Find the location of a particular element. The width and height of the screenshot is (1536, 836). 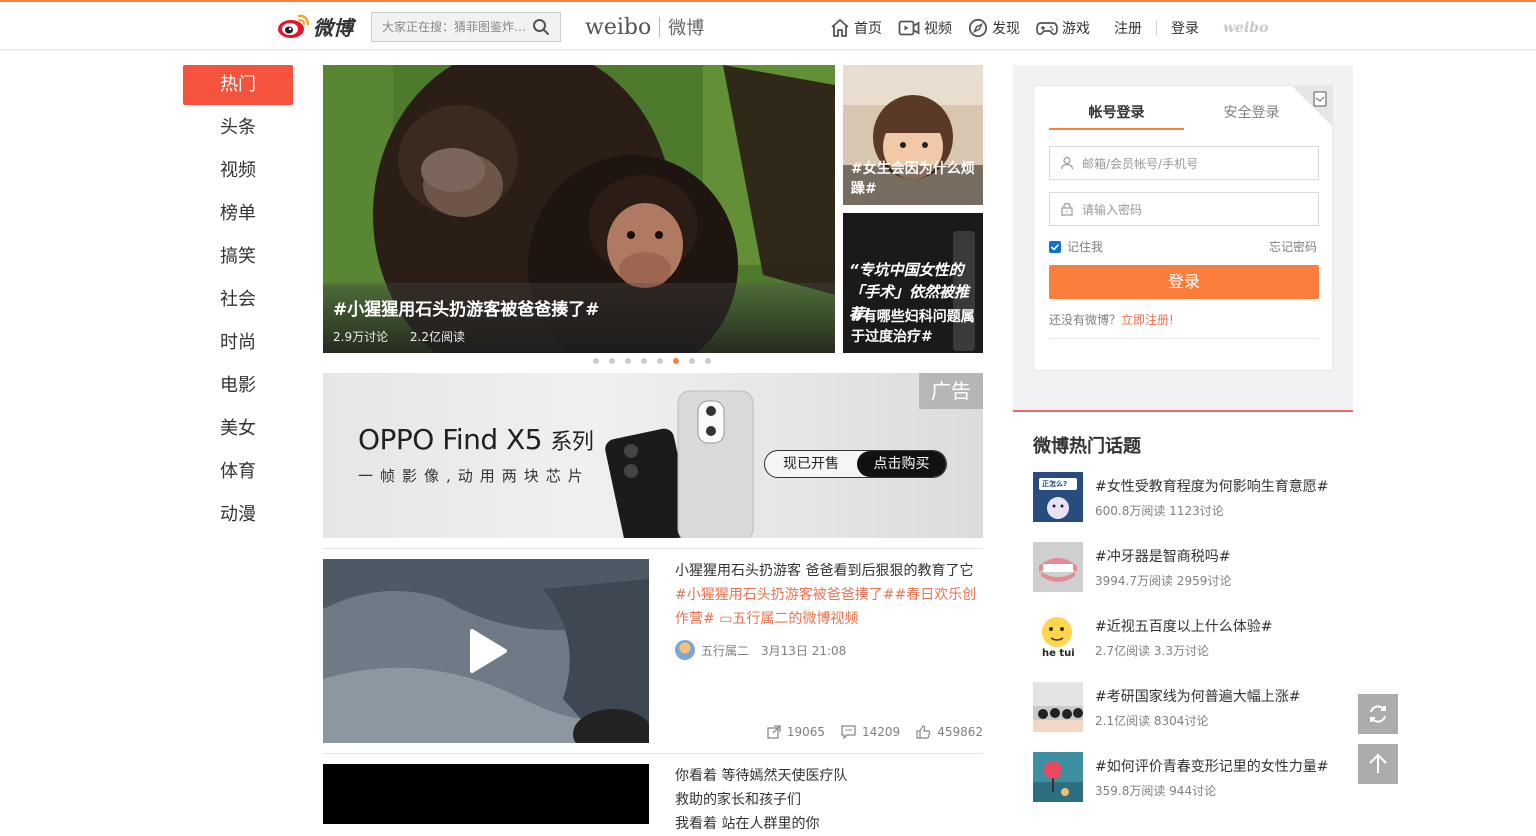

hero-title: #小猩猩用石头扔游客被爸爸揍了# is located at coordinates (579, 307).